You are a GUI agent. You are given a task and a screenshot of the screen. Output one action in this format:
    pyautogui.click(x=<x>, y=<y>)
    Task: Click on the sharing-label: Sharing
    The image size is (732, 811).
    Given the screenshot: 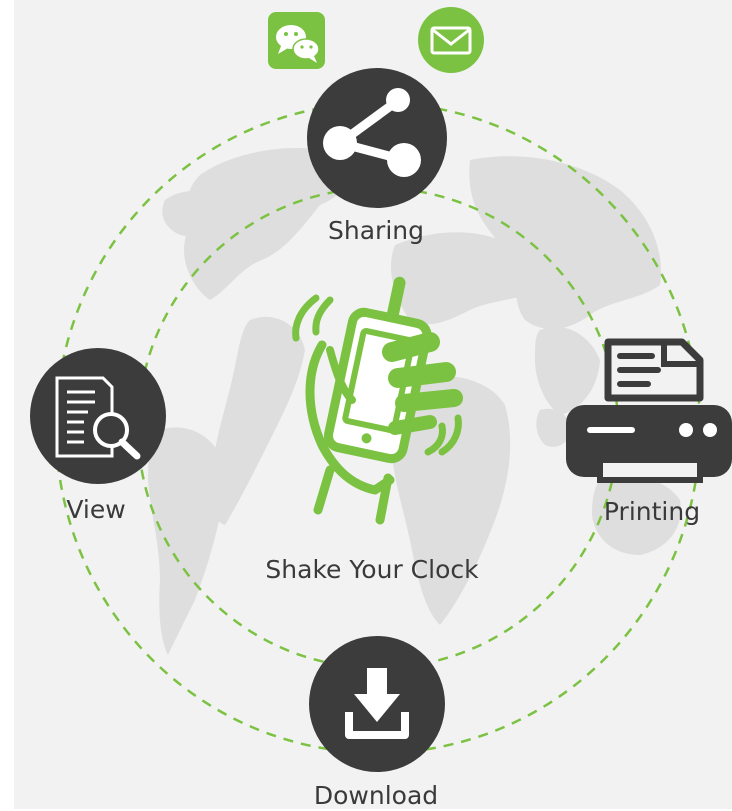 What is the action you would take?
    pyautogui.click(x=376, y=230)
    